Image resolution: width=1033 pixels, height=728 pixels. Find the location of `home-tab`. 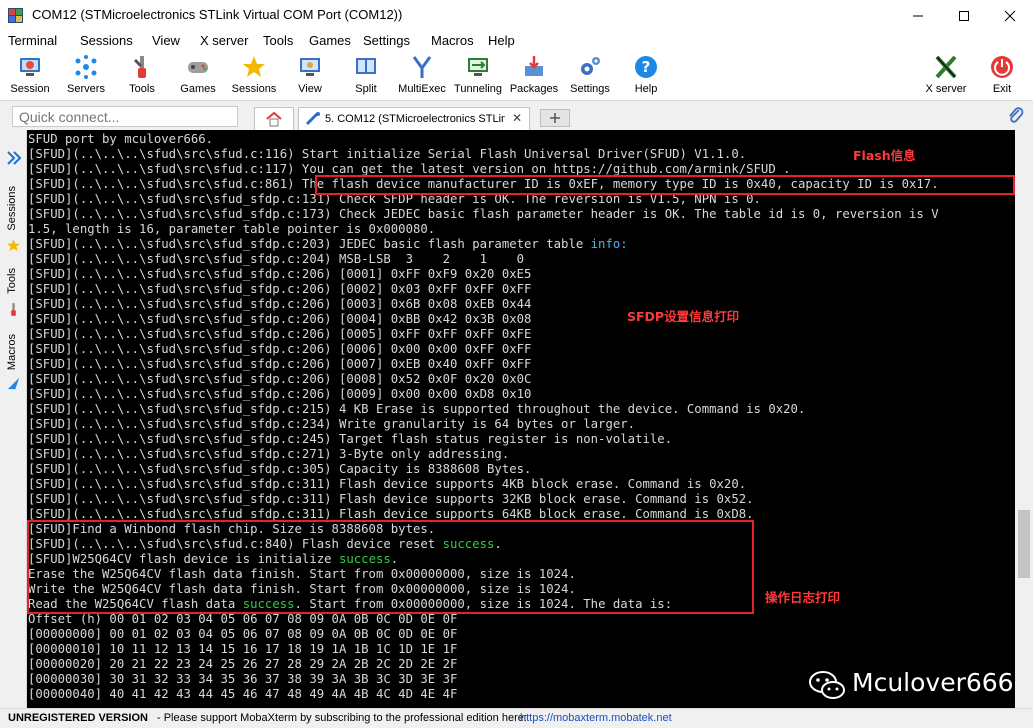

home-tab is located at coordinates (274, 118).